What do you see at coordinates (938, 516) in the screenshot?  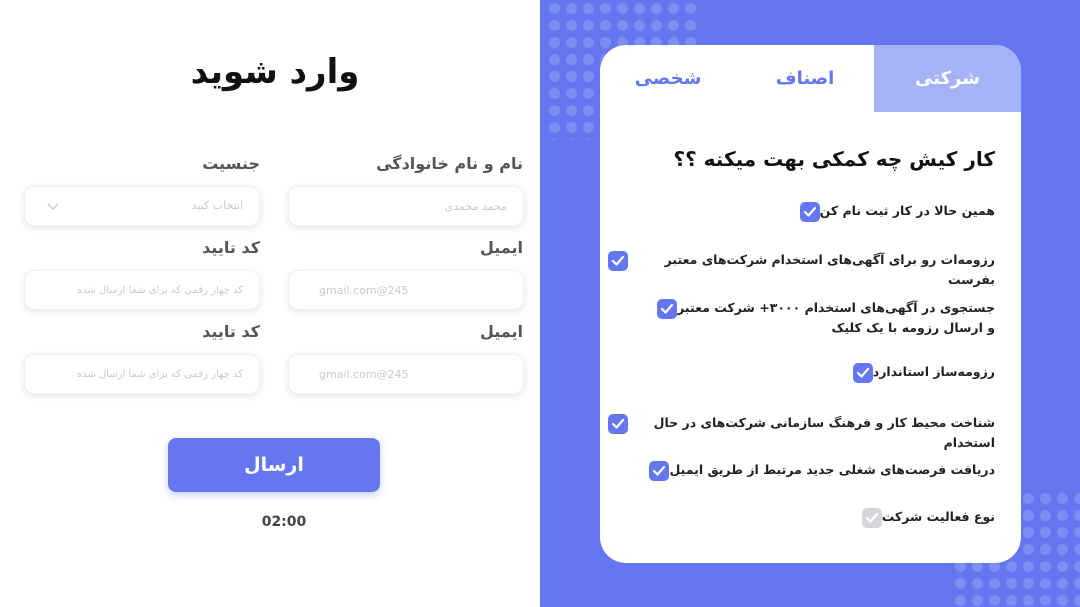 I see `feature-text: نوع فعالیت شرکت` at bounding box center [938, 516].